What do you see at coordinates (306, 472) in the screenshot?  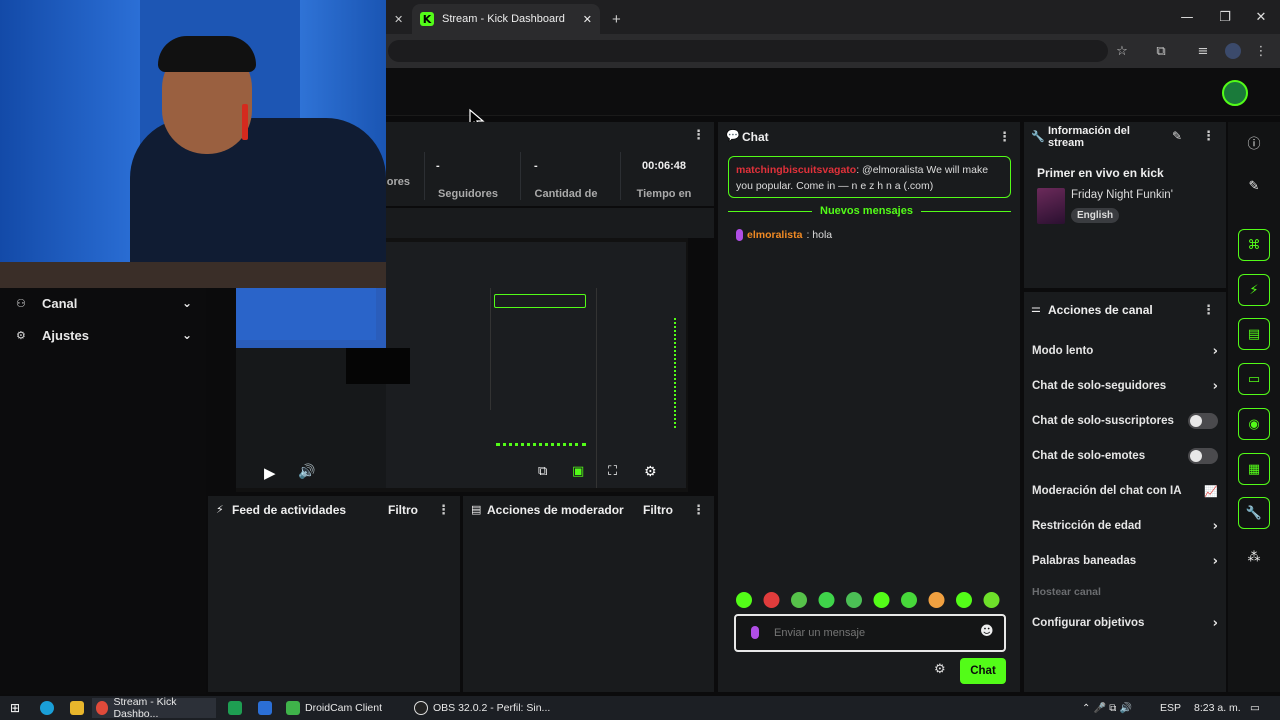 I see `volume-button: 🔊` at bounding box center [306, 472].